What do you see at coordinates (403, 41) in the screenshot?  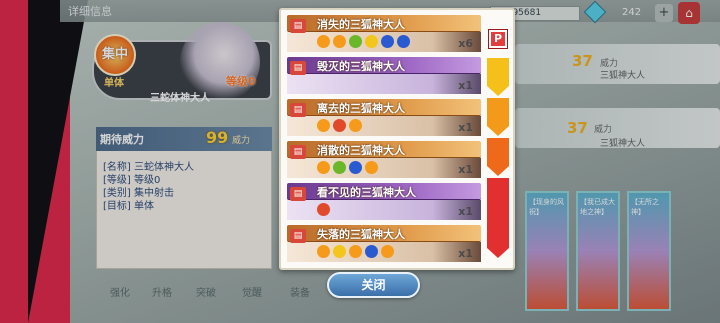 I see `blue-shield-icon` at bounding box center [403, 41].